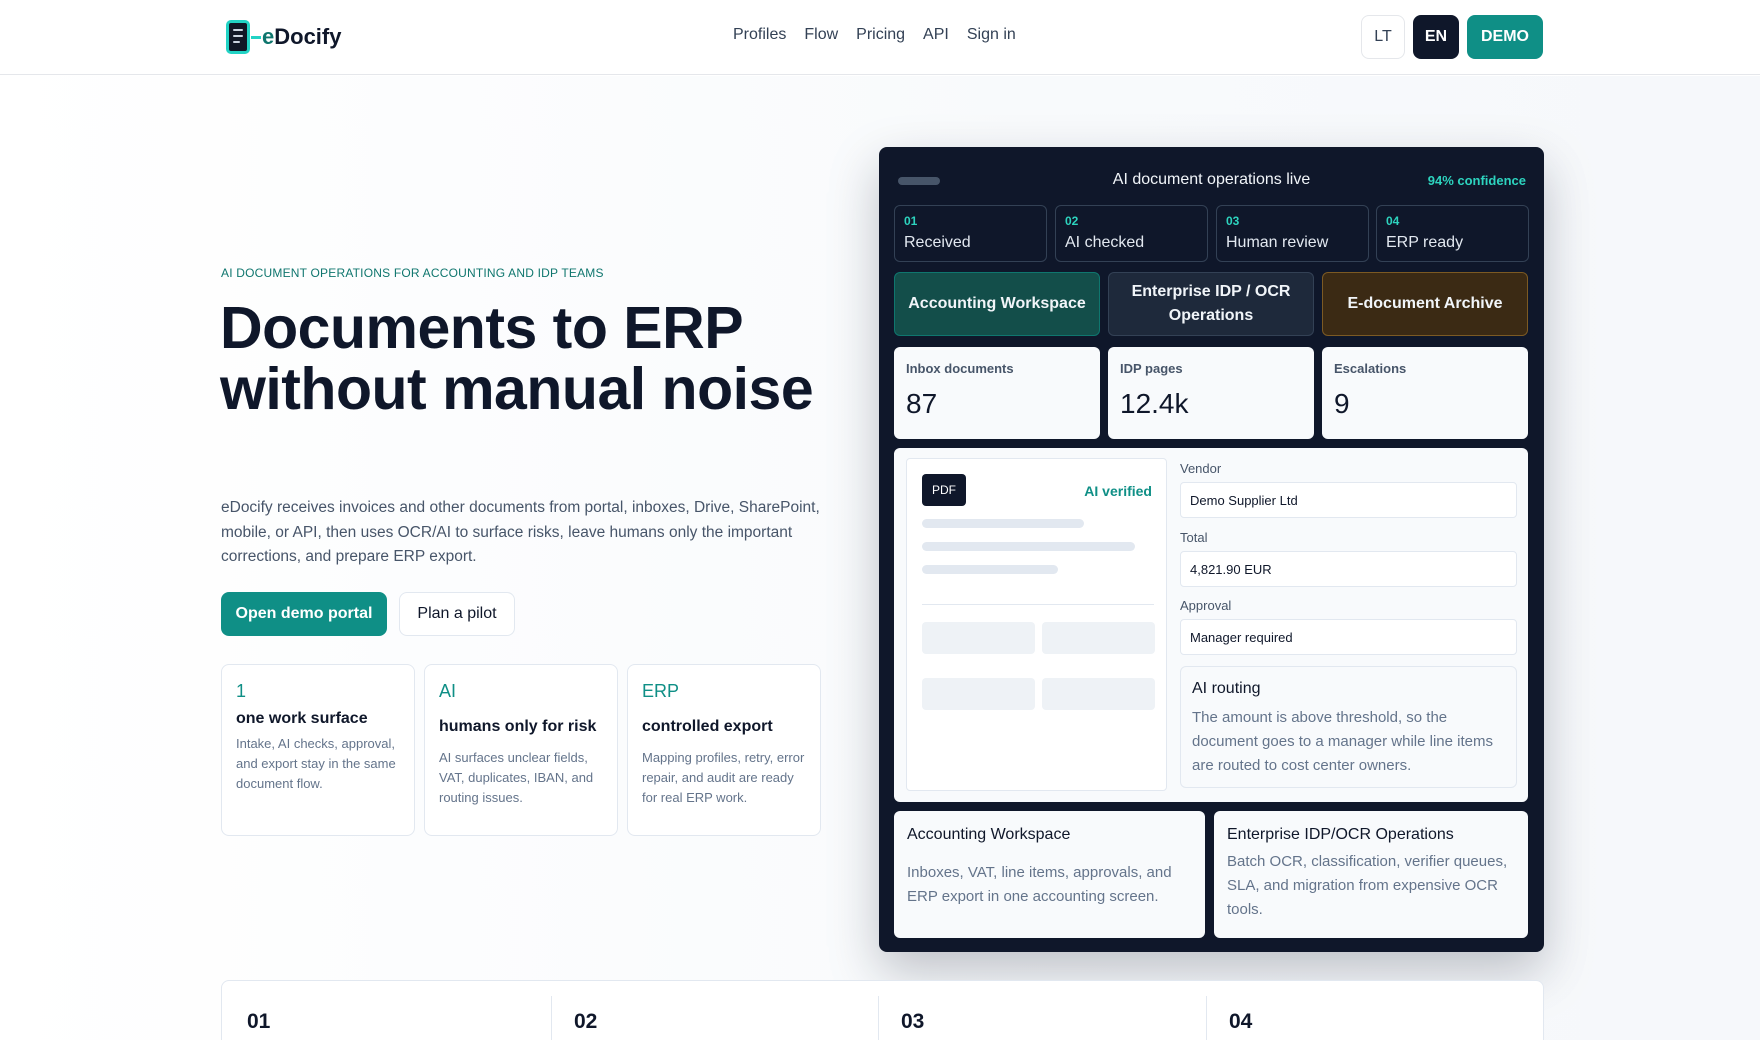 This screenshot has height=1040, width=1760. Describe the element at coordinates (1425, 393) in the screenshot. I see `stat-card: Escalations 9` at that location.